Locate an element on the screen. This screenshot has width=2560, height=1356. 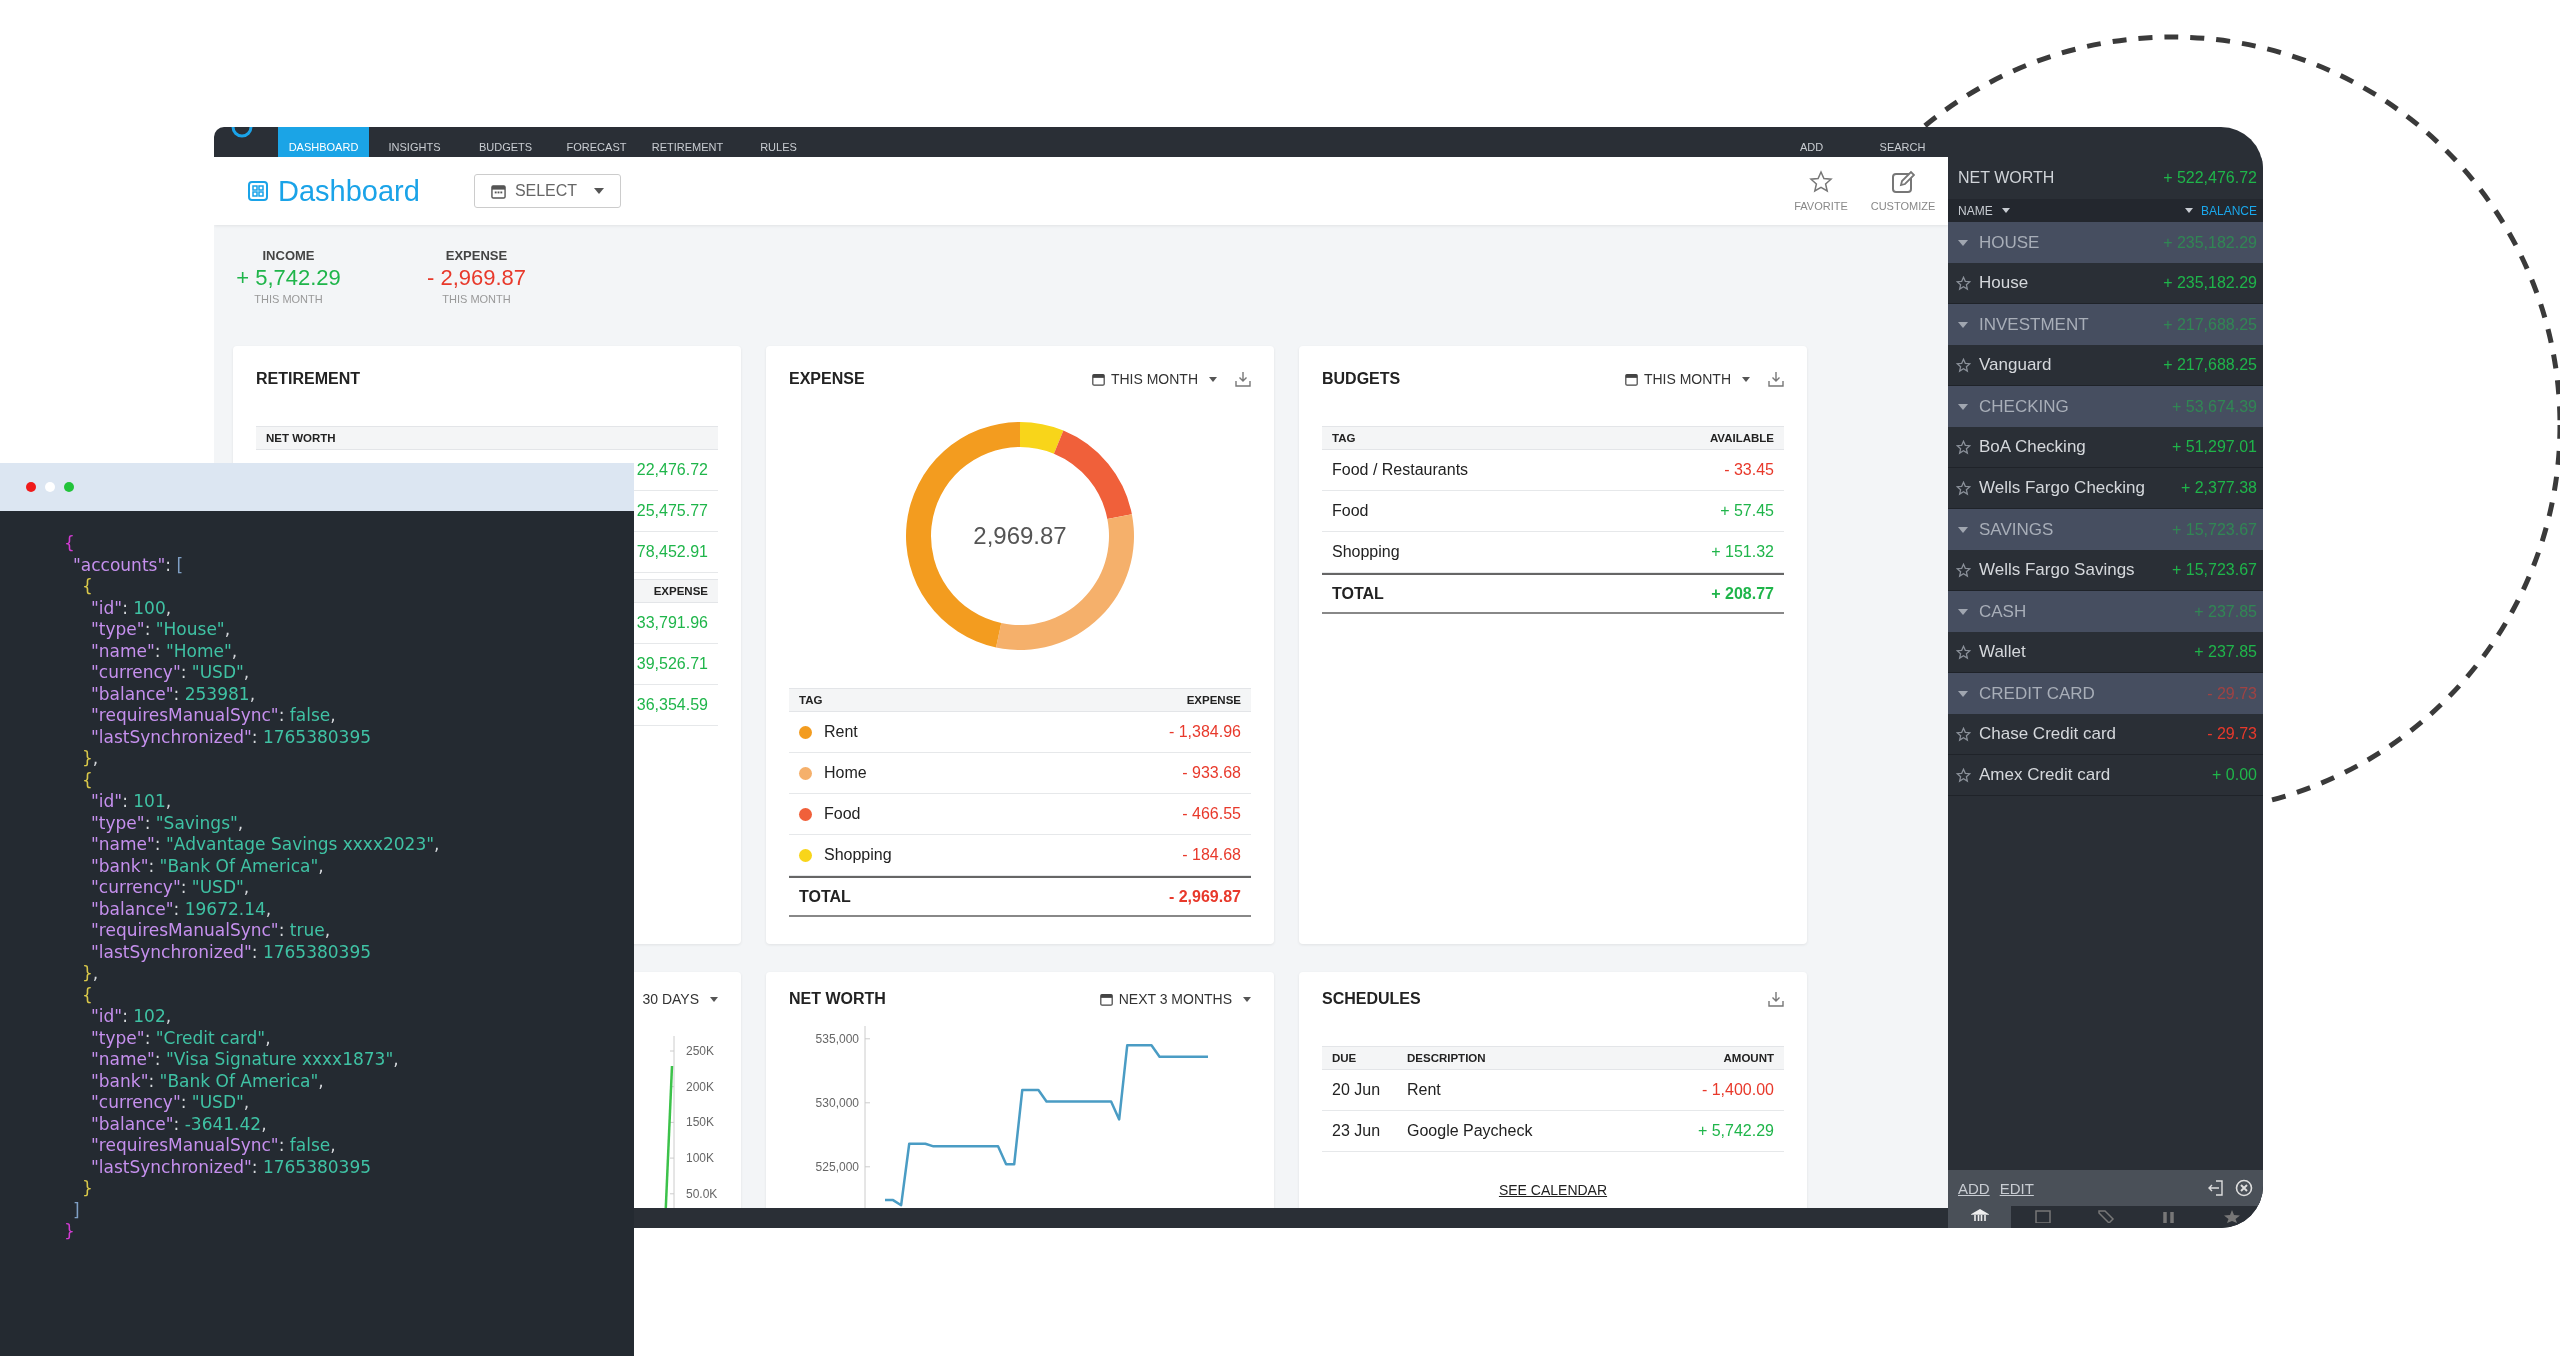
account-balance: + 51,297.01 is located at coordinates (2214, 447).